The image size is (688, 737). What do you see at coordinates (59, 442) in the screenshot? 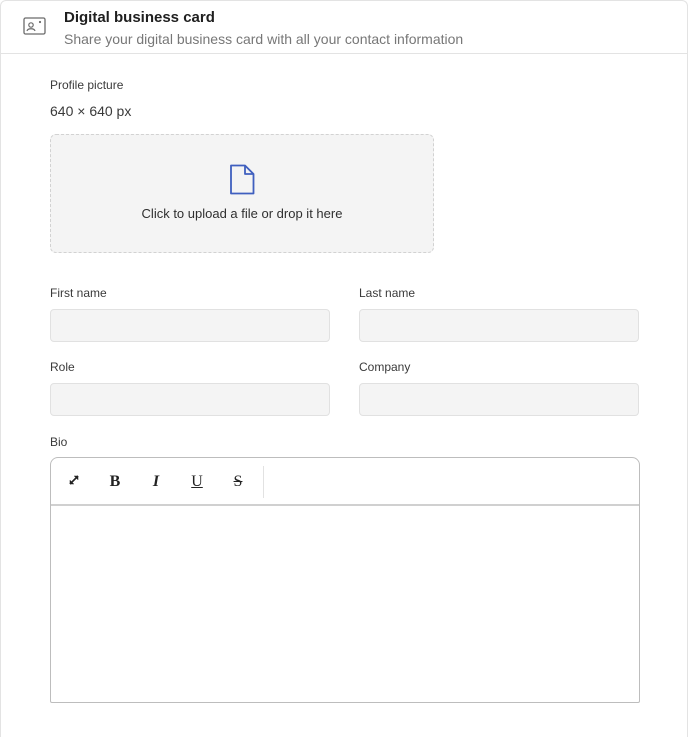
I see `bio-label: Bio` at bounding box center [59, 442].